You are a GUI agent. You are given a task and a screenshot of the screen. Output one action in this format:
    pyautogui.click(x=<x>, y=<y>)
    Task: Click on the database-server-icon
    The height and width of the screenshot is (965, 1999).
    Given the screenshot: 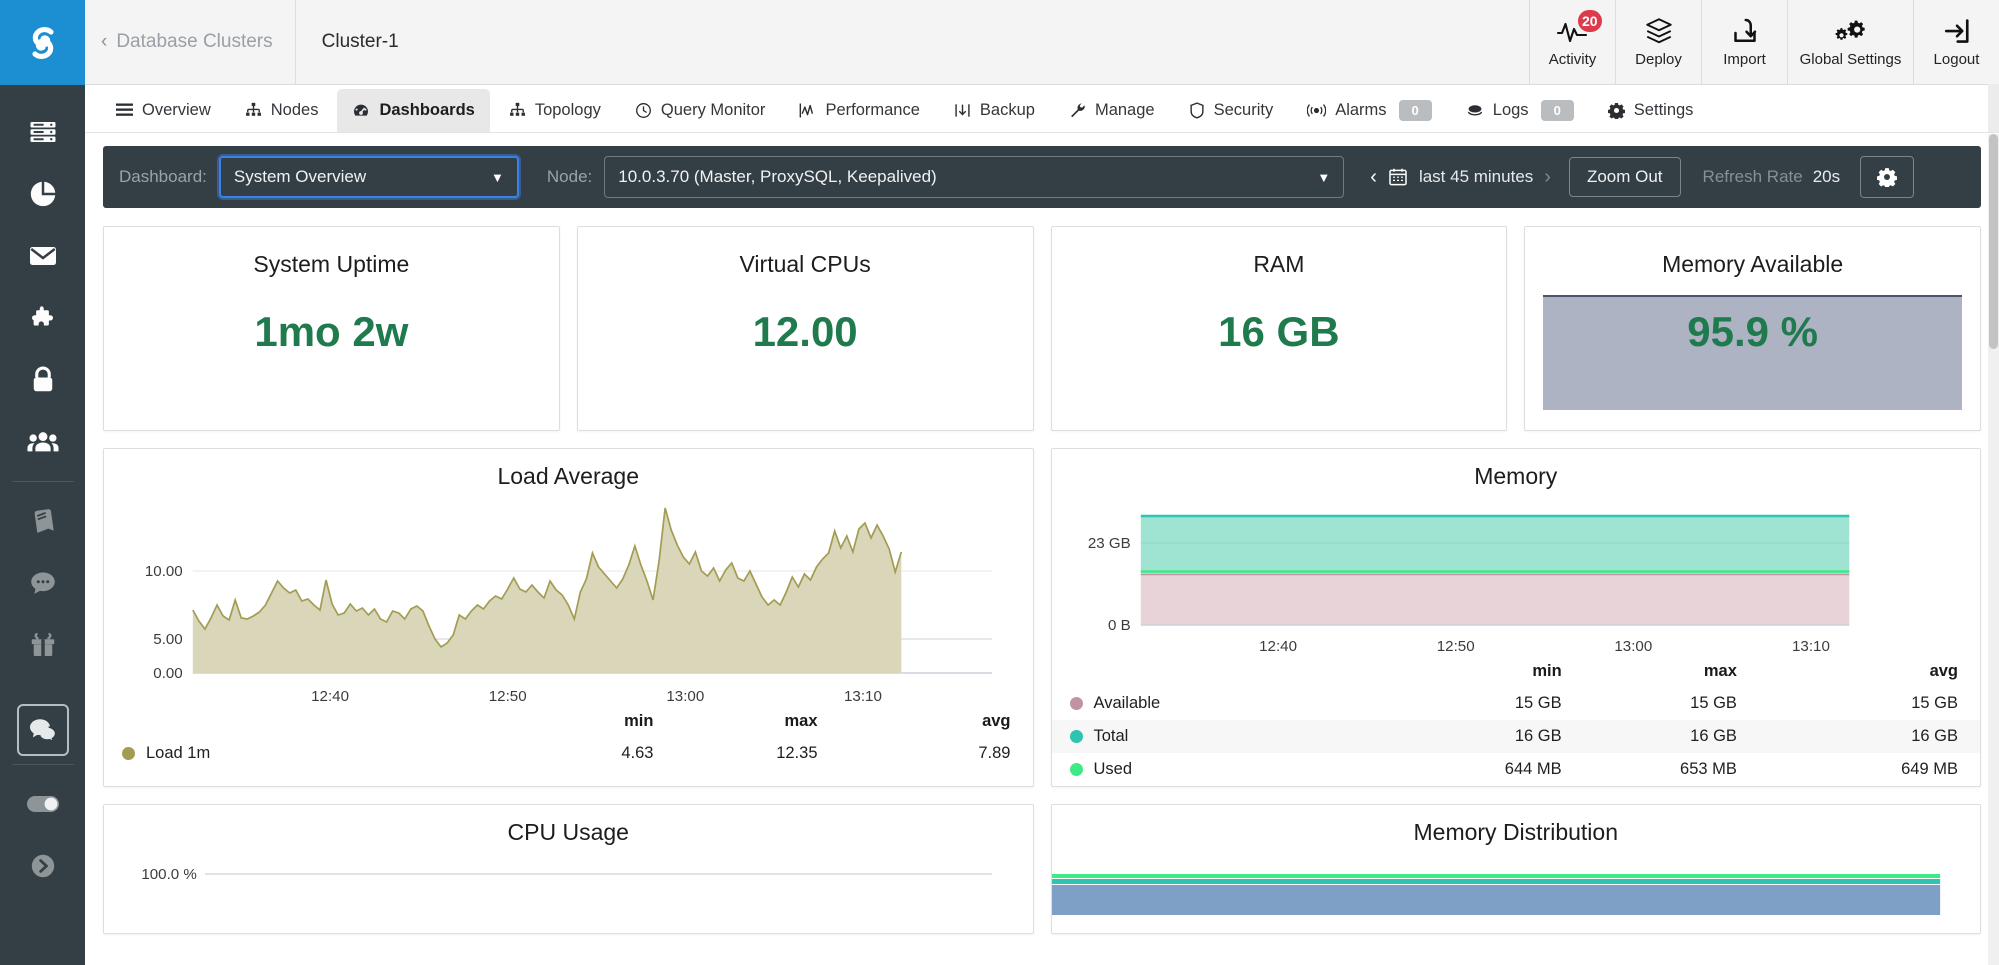 What is the action you would take?
    pyautogui.click(x=42, y=132)
    